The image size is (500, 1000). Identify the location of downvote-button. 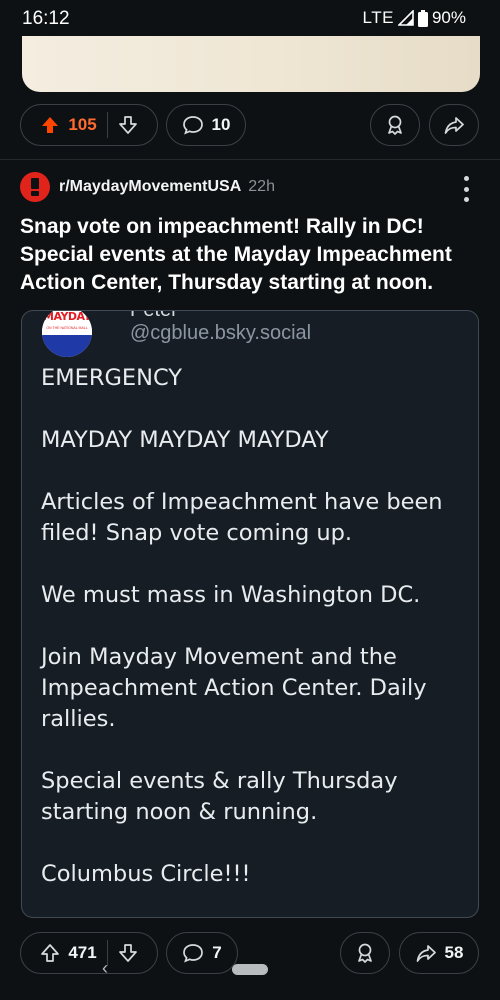
(128, 953).